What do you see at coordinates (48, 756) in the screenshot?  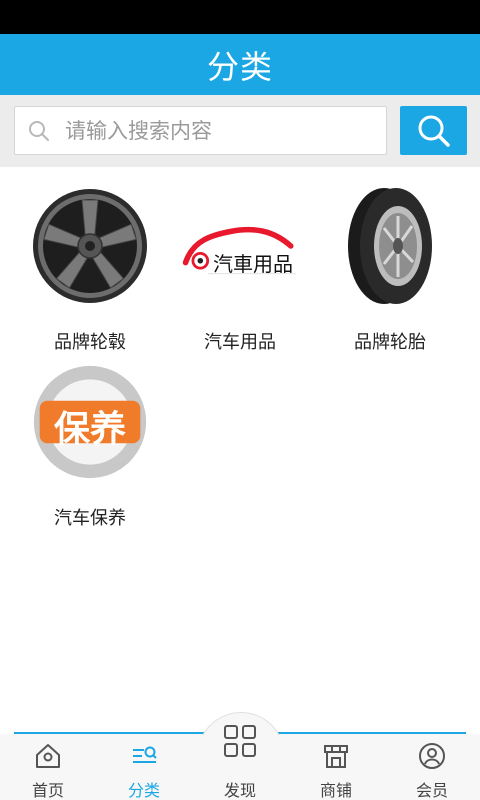 I see `home-icon` at bounding box center [48, 756].